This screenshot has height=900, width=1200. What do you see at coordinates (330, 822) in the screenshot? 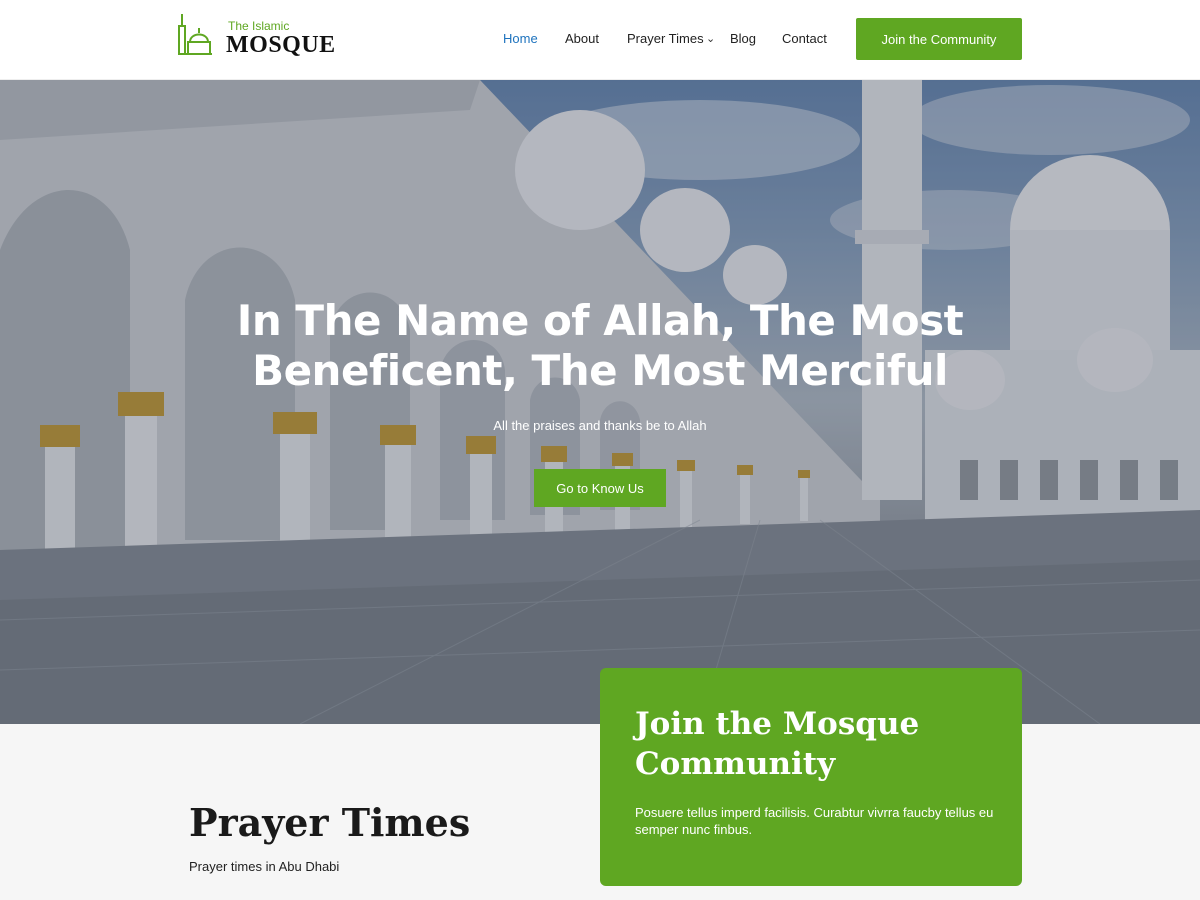
I see `prayer-times-heading: Prayer Times` at bounding box center [330, 822].